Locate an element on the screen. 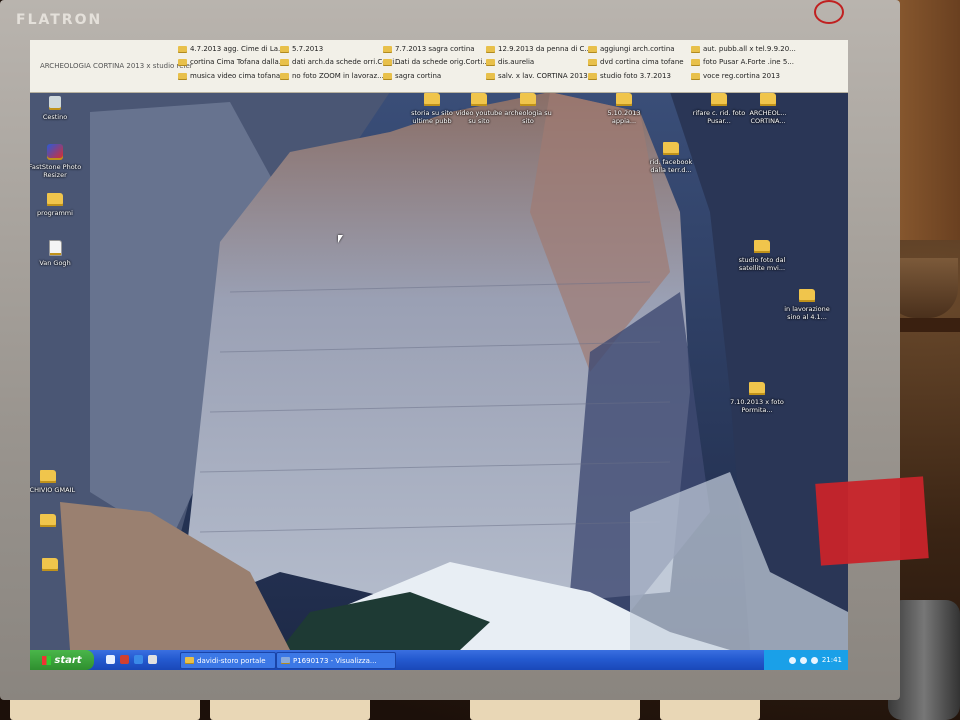 The width and height of the screenshot is (960, 720). desktop-icon-label: FastStone Photo Resizer is located at coordinates (56, 171).